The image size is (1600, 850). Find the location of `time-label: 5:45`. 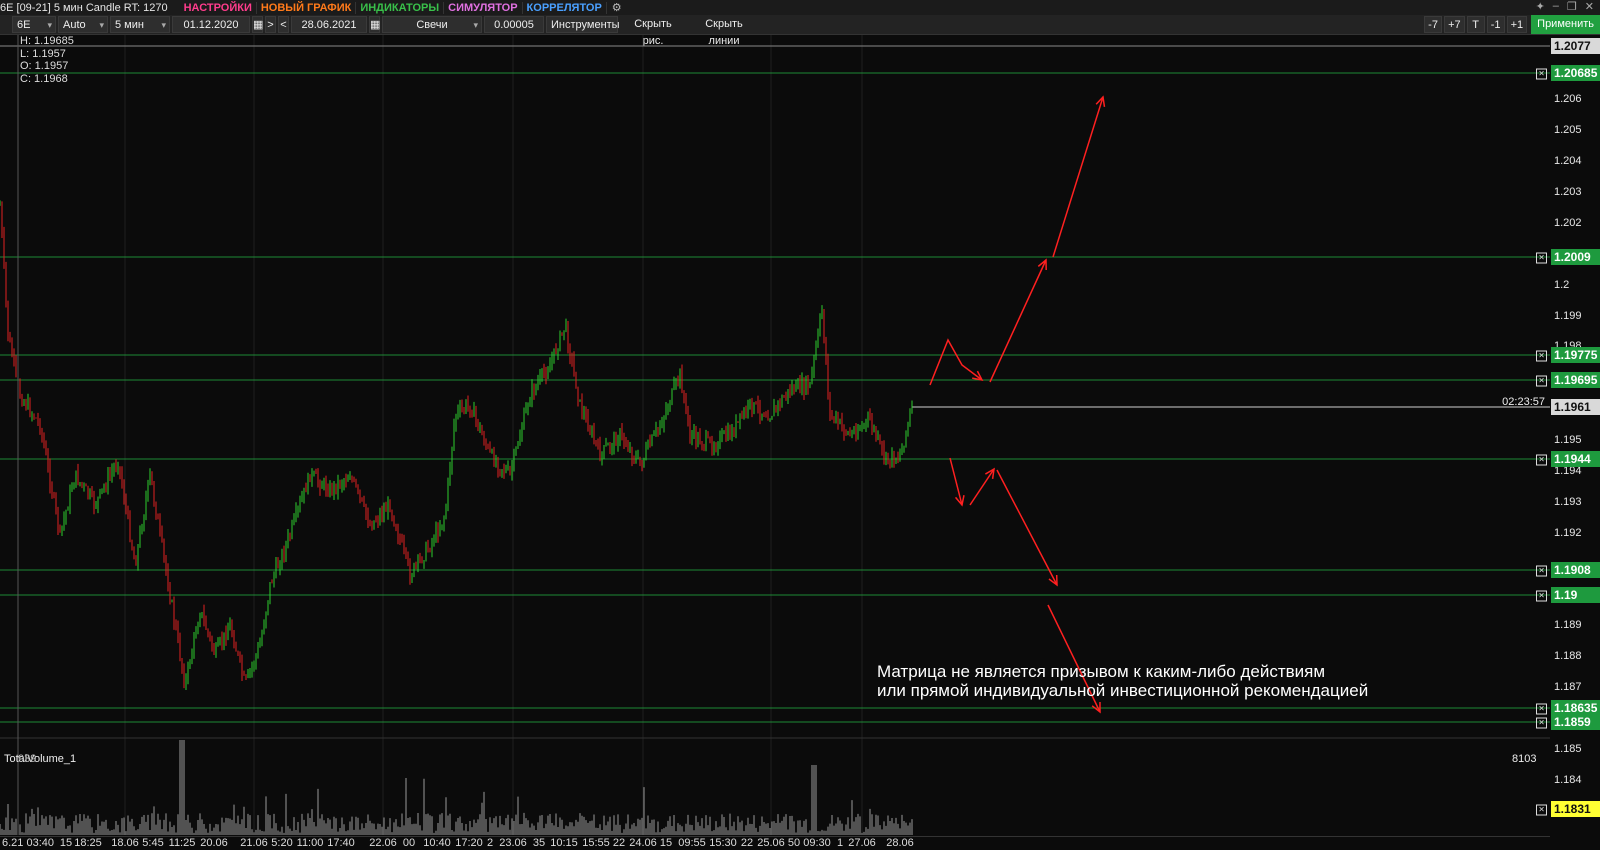

time-label: 5:45 is located at coordinates (153, 843).